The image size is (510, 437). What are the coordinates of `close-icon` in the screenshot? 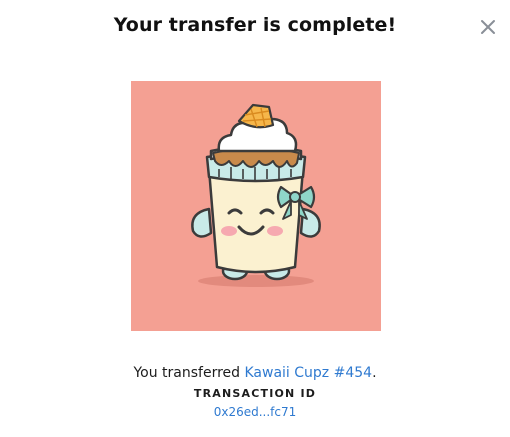 It's located at (488, 27).